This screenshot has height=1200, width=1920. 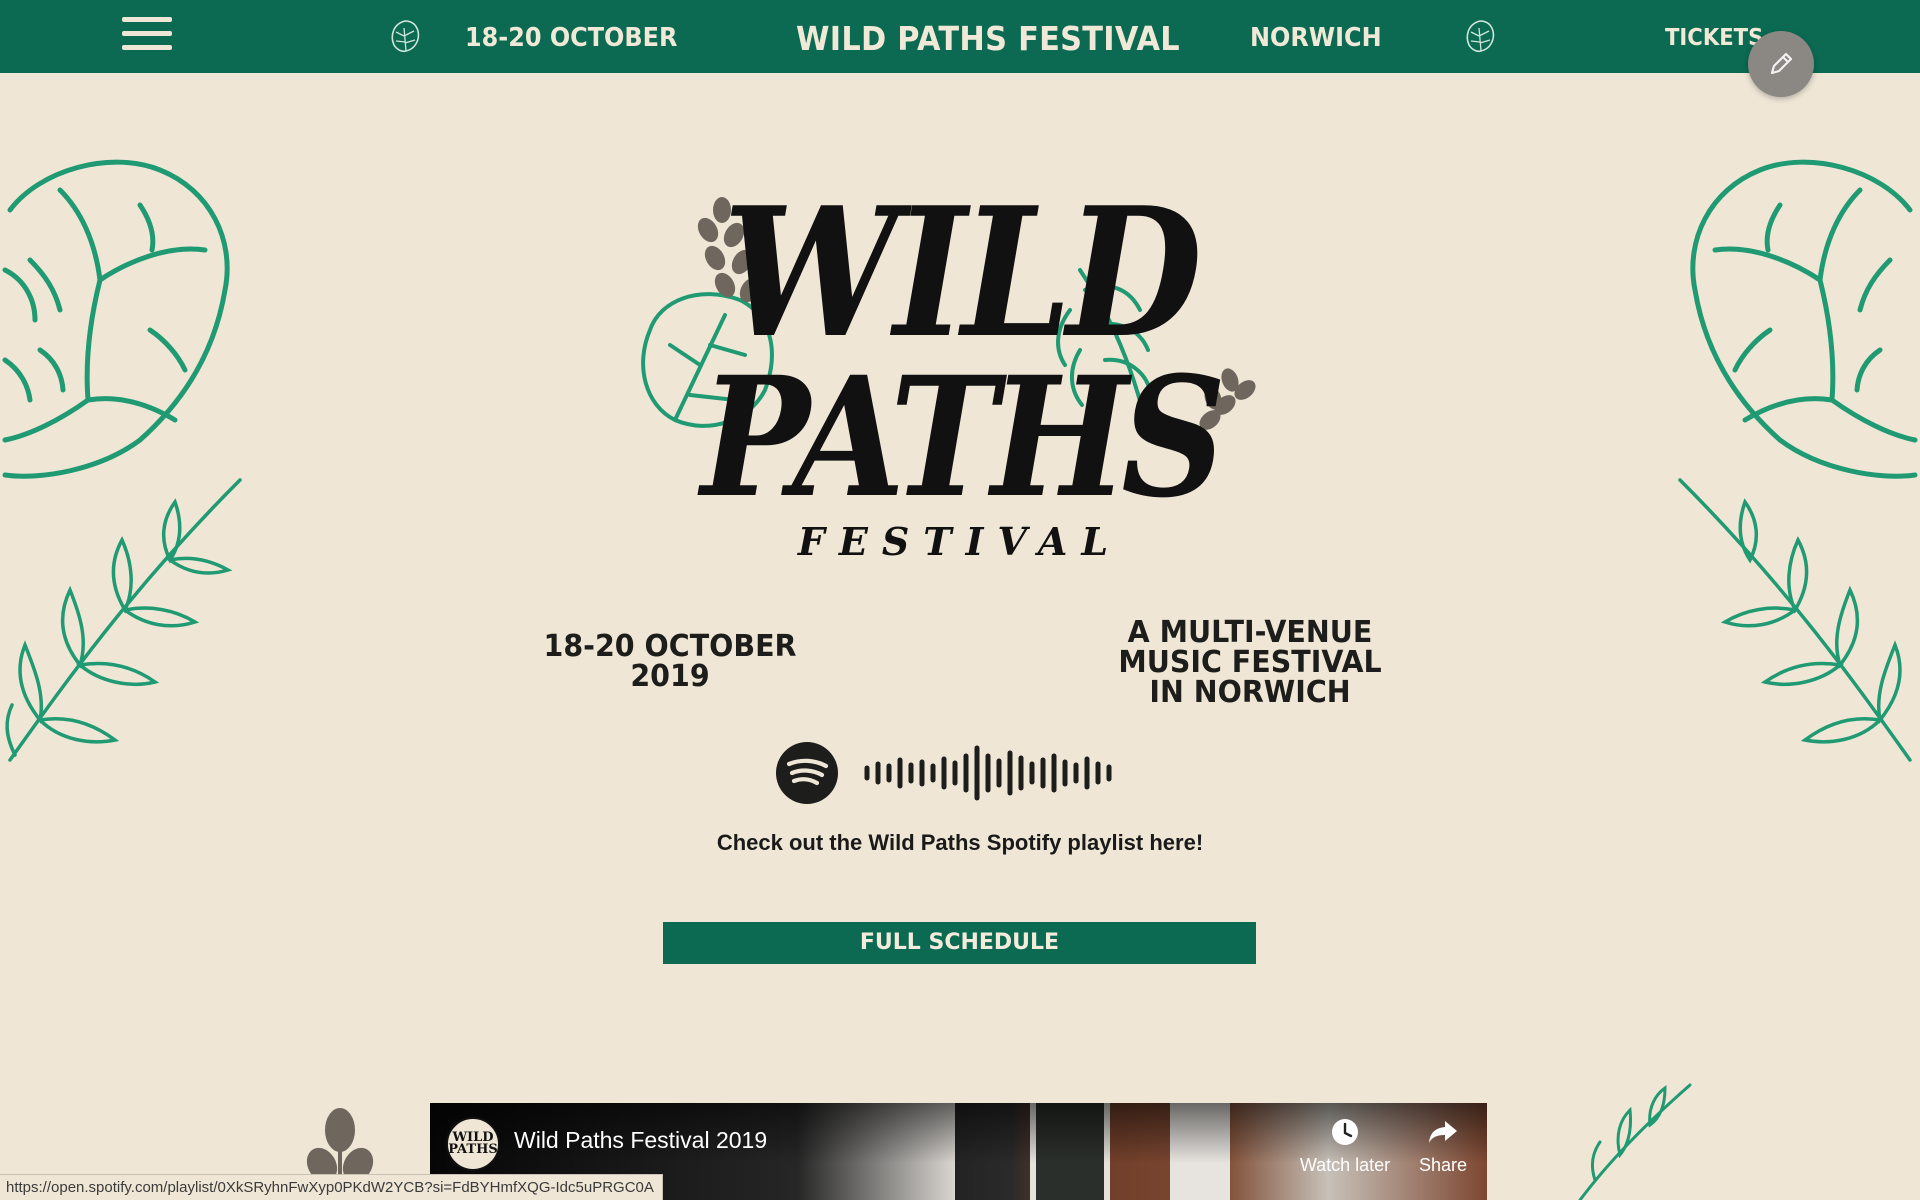 What do you see at coordinates (1345, 1132) in the screenshot?
I see `clock-icon` at bounding box center [1345, 1132].